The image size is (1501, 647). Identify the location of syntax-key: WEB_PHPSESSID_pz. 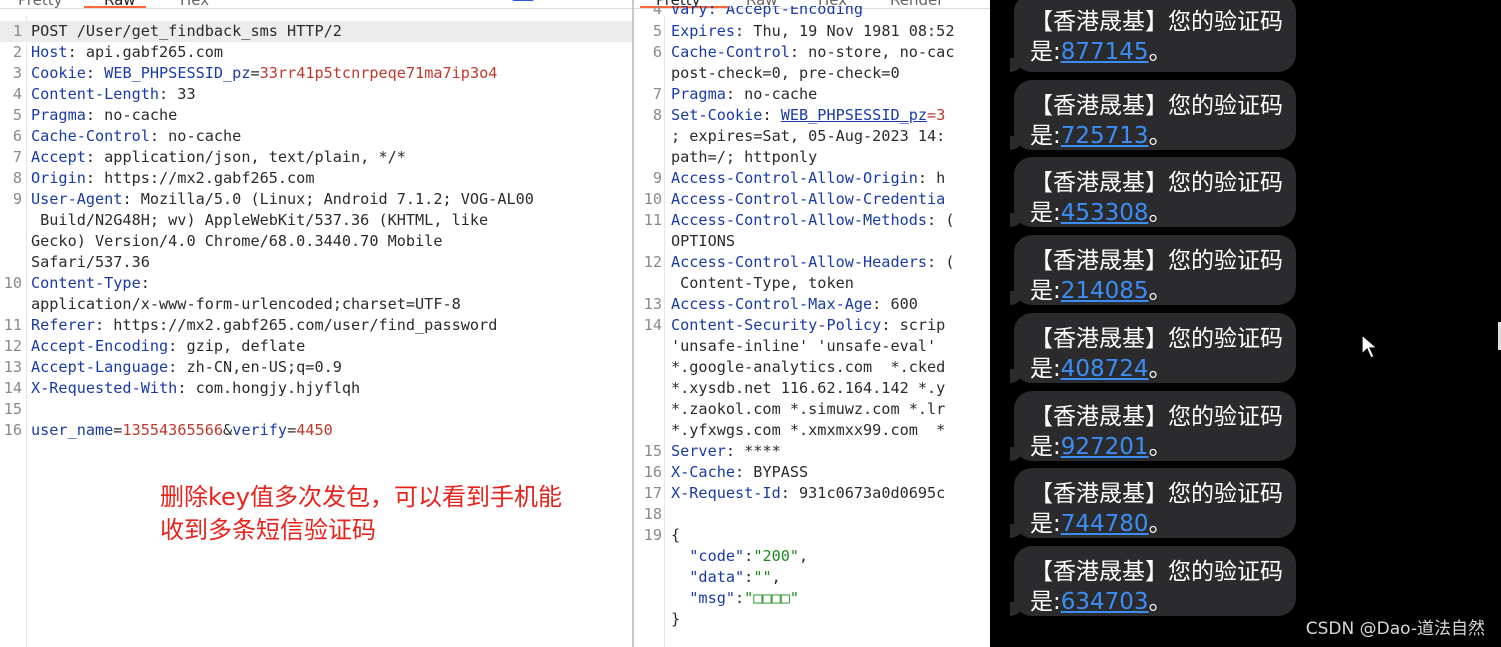
(854, 115).